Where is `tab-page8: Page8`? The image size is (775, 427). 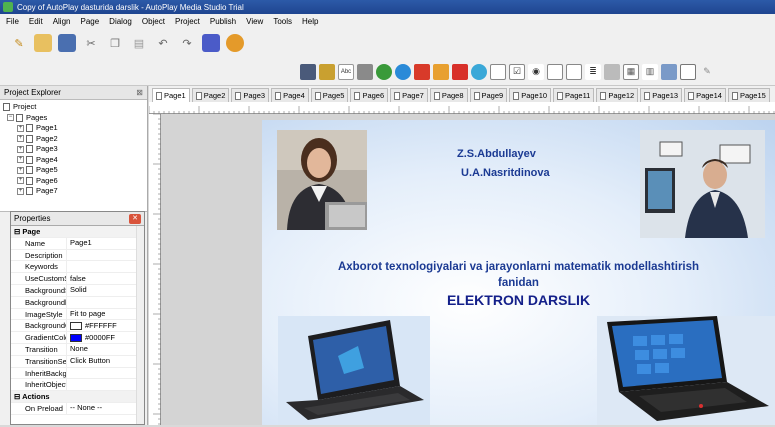
tab-page8: Page8 is located at coordinates (448, 95).